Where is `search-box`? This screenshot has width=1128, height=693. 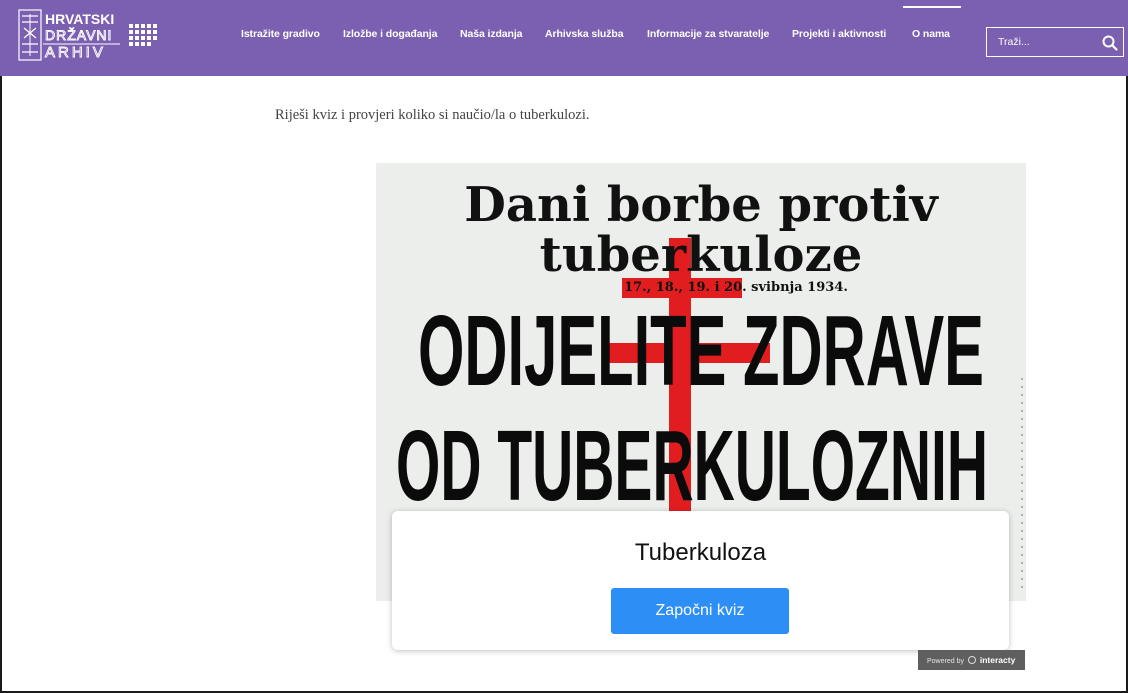
search-box is located at coordinates (1055, 42).